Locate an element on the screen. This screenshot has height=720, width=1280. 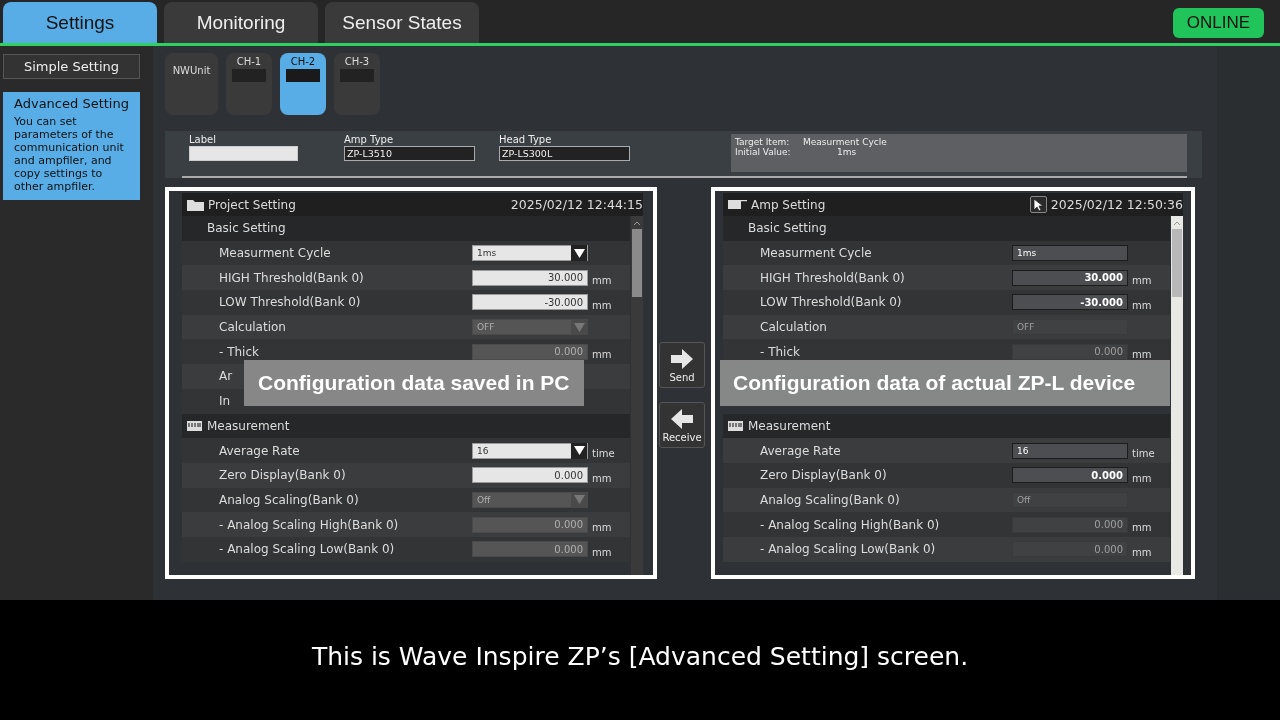
field-label: Head Type is located at coordinates (526, 139).